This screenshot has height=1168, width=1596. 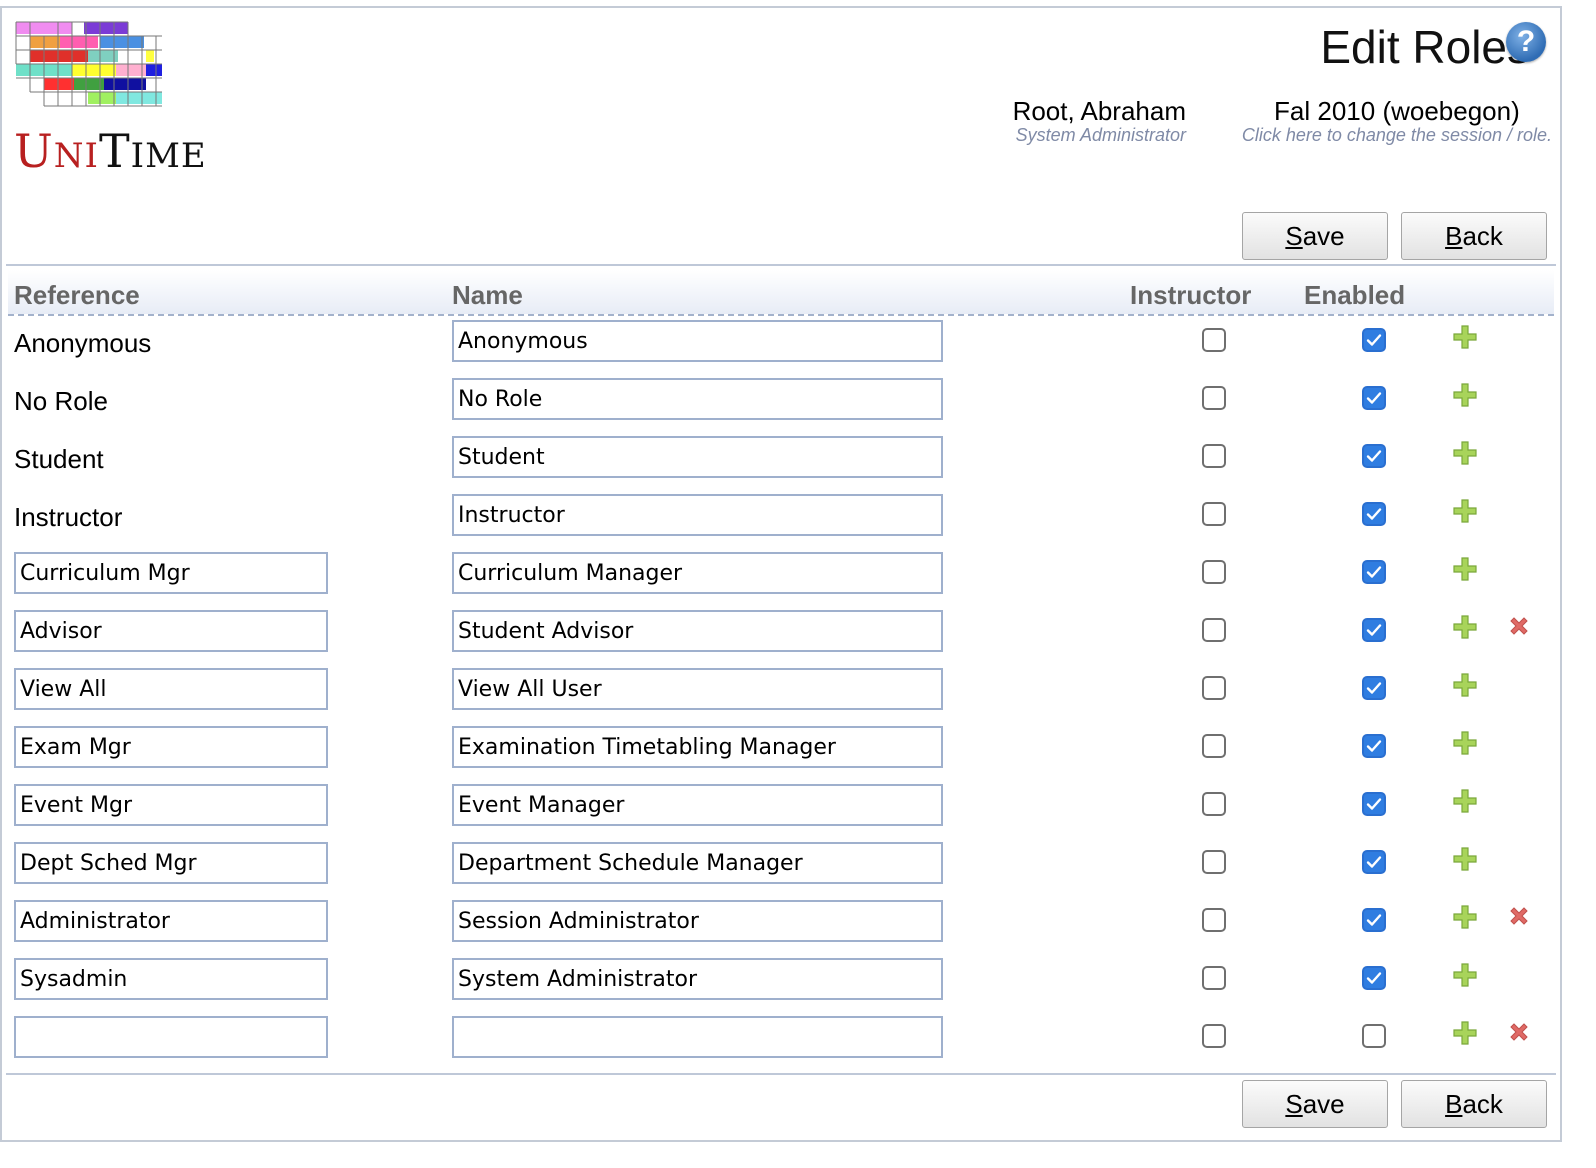 What do you see at coordinates (1474, 236) in the screenshot?
I see `back-button-top: Back` at bounding box center [1474, 236].